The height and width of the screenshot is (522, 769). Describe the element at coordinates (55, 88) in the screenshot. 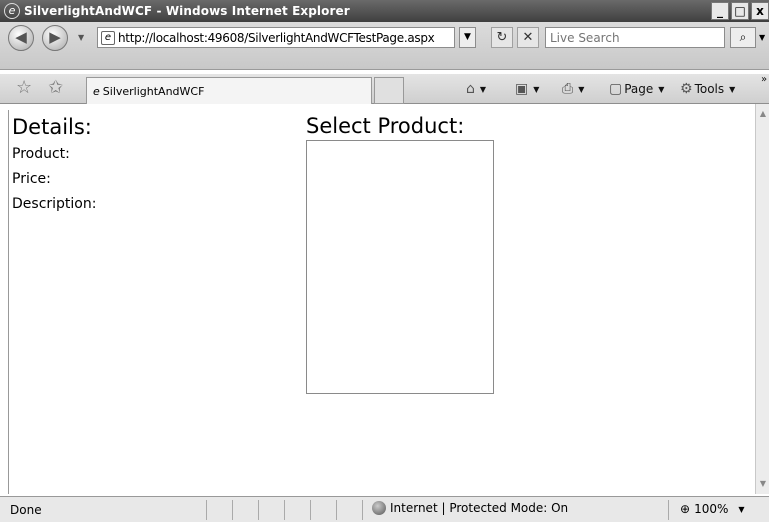

I see `add-favorites-icon: ✩` at that location.